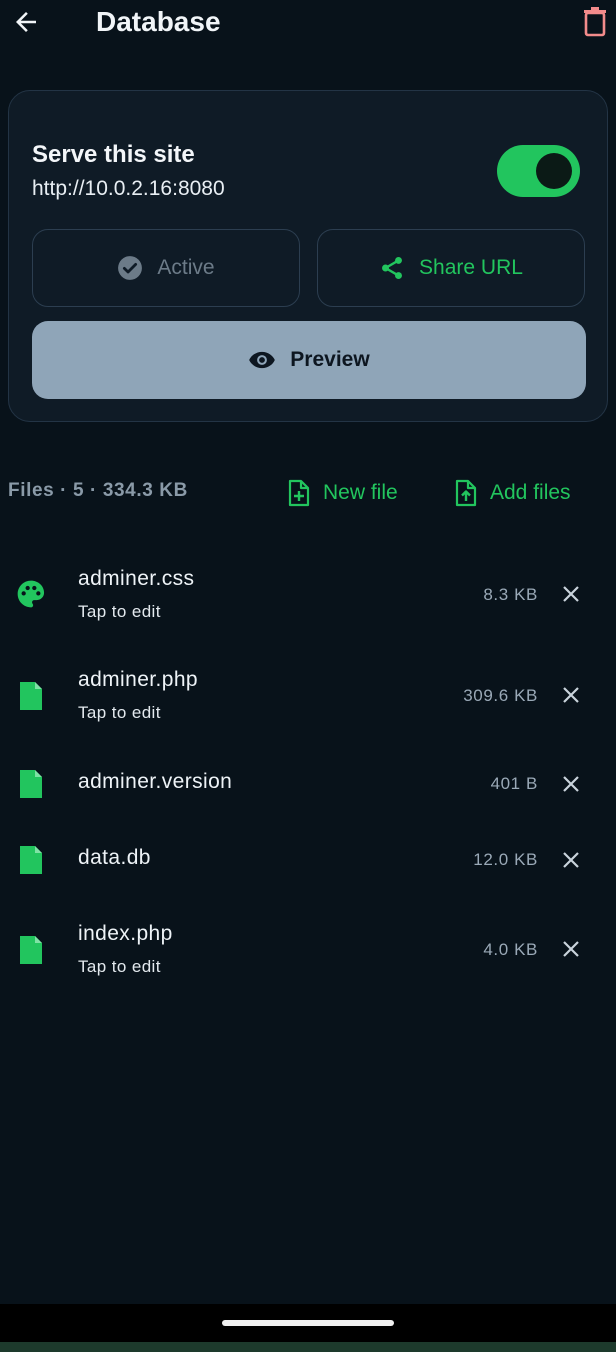 The width and height of the screenshot is (616, 1352). I want to click on preview-button: Preview, so click(309, 360).